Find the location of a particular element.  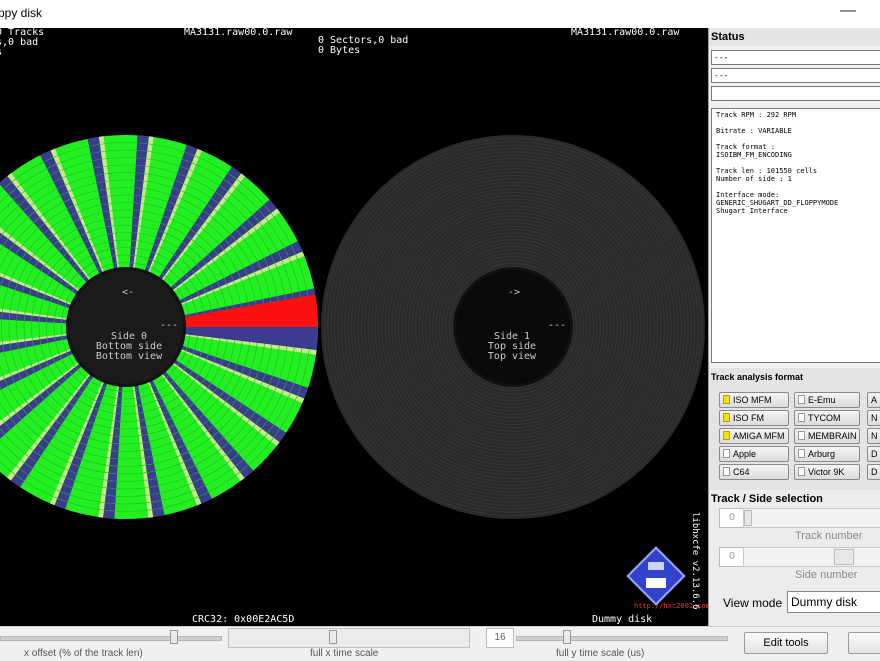

format-button-tycom: TYCOM is located at coordinates (827, 418).